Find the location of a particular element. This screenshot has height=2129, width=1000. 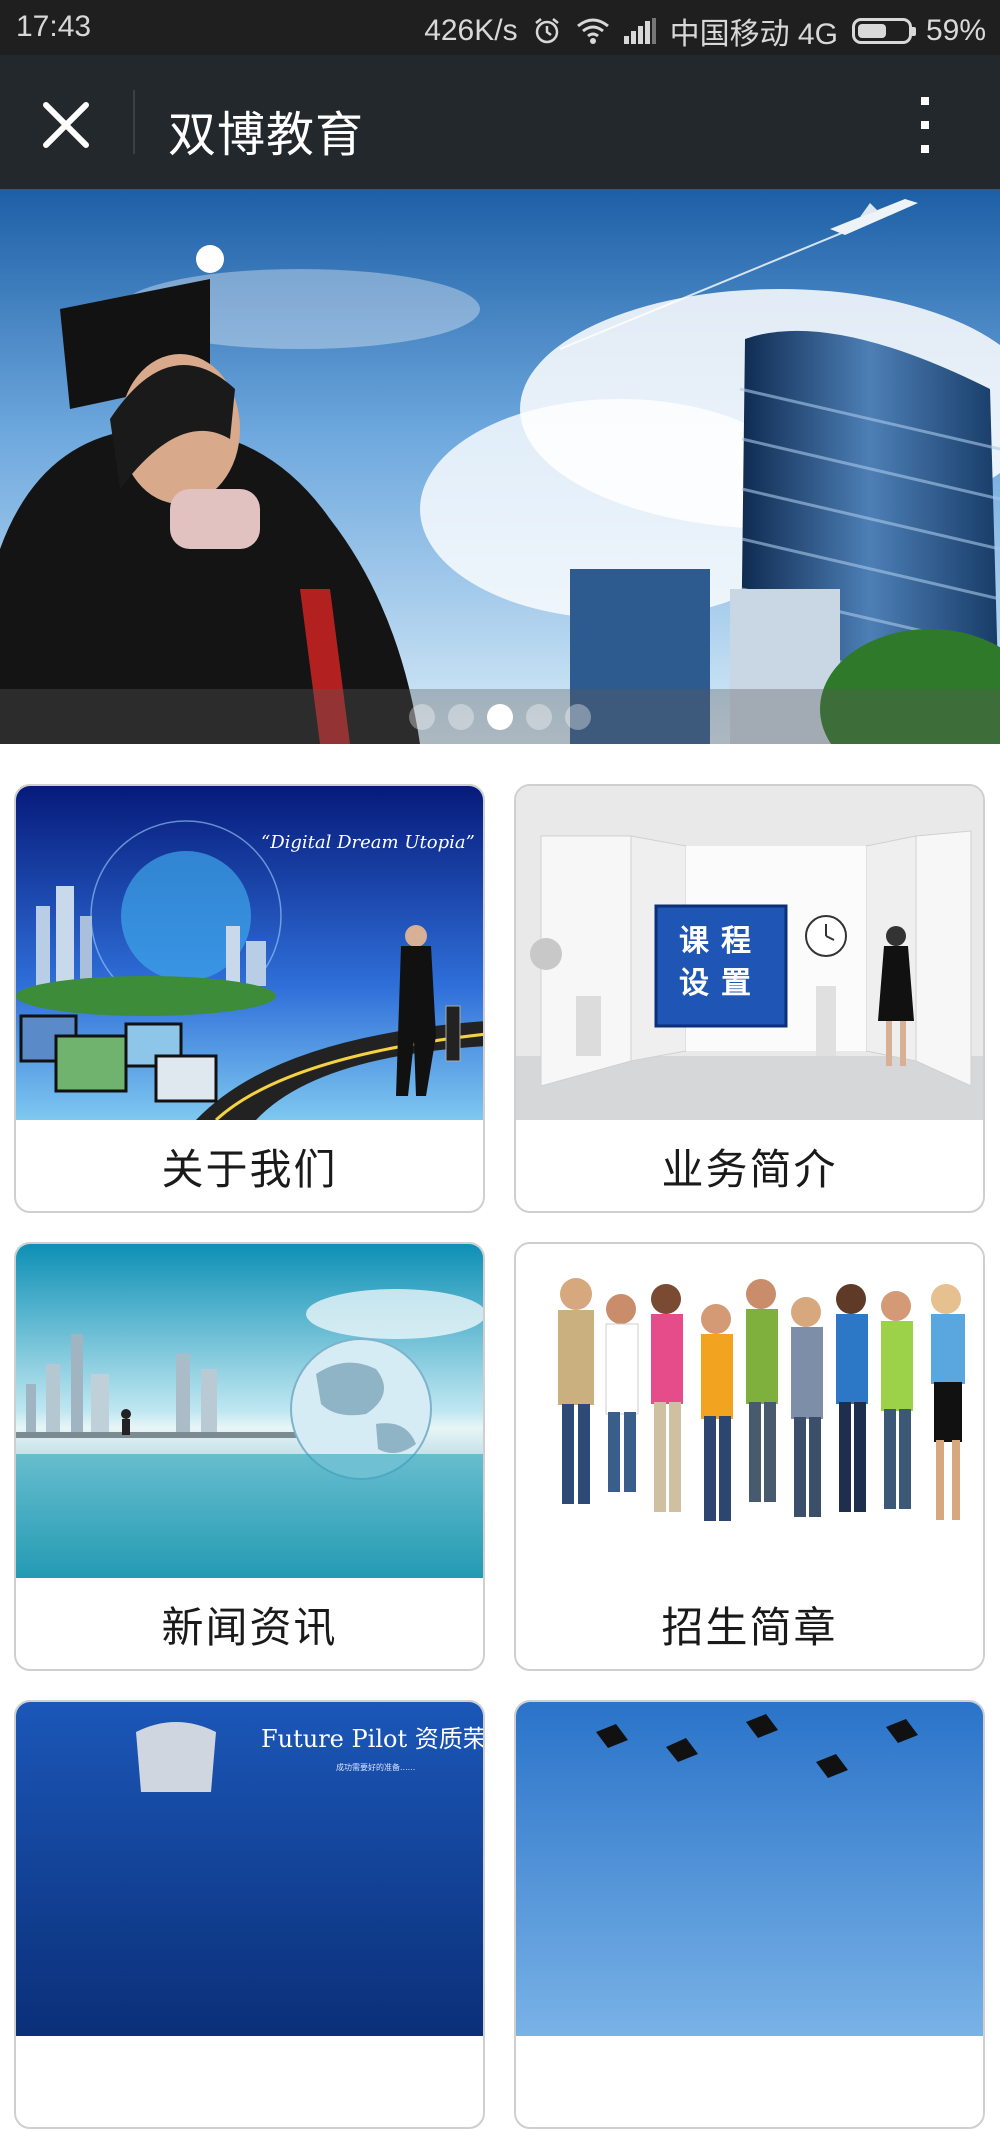

more-menu-button is located at coordinates (925, 125).